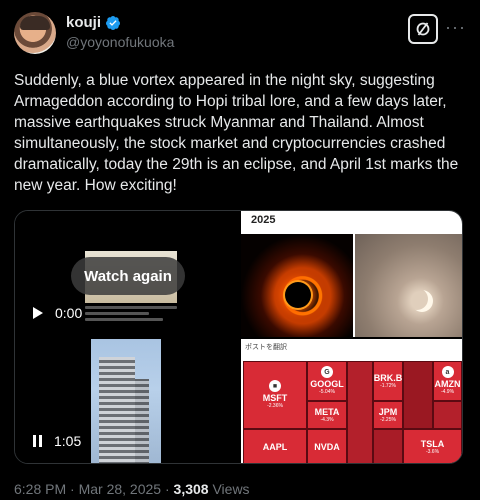  What do you see at coordinates (388, 381) in the screenshot?
I see `heatmap-cell-brkb: BRK.B -1.72%` at bounding box center [388, 381].